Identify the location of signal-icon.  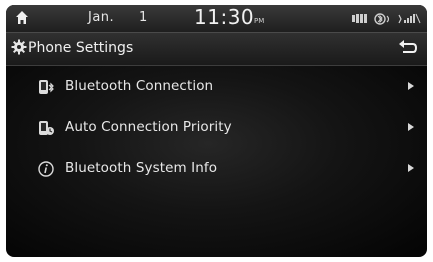
(409, 18).